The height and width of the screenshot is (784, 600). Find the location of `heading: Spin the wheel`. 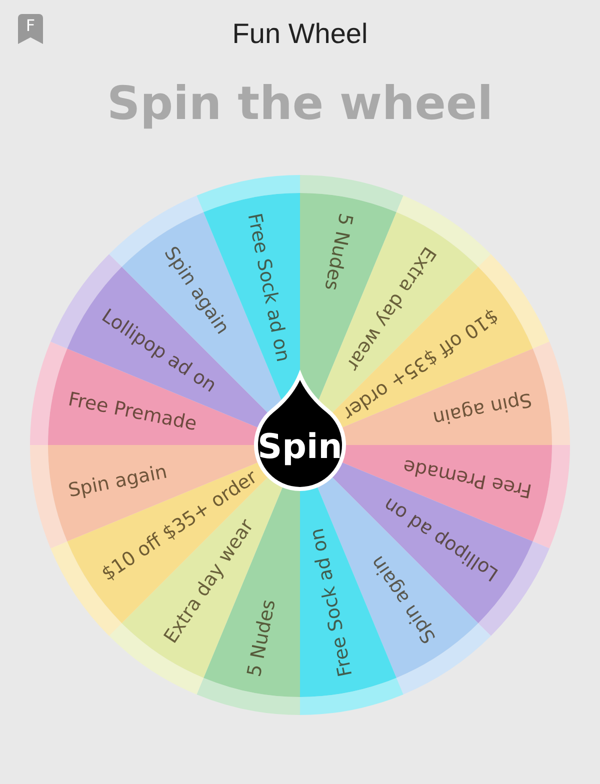

heading: Spin the wheel is located at coordinates (300, 103).